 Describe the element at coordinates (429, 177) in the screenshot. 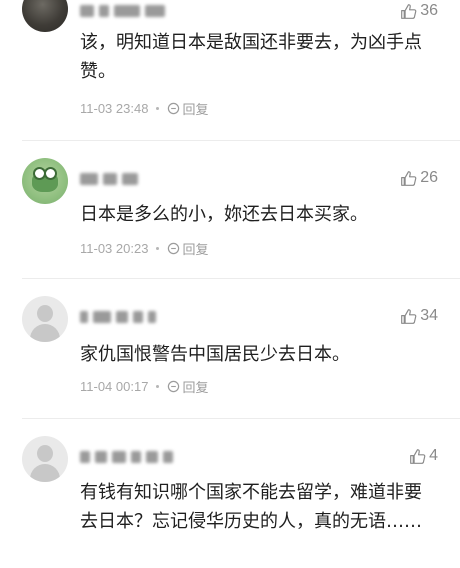

I see `like-count: 26` at that location.